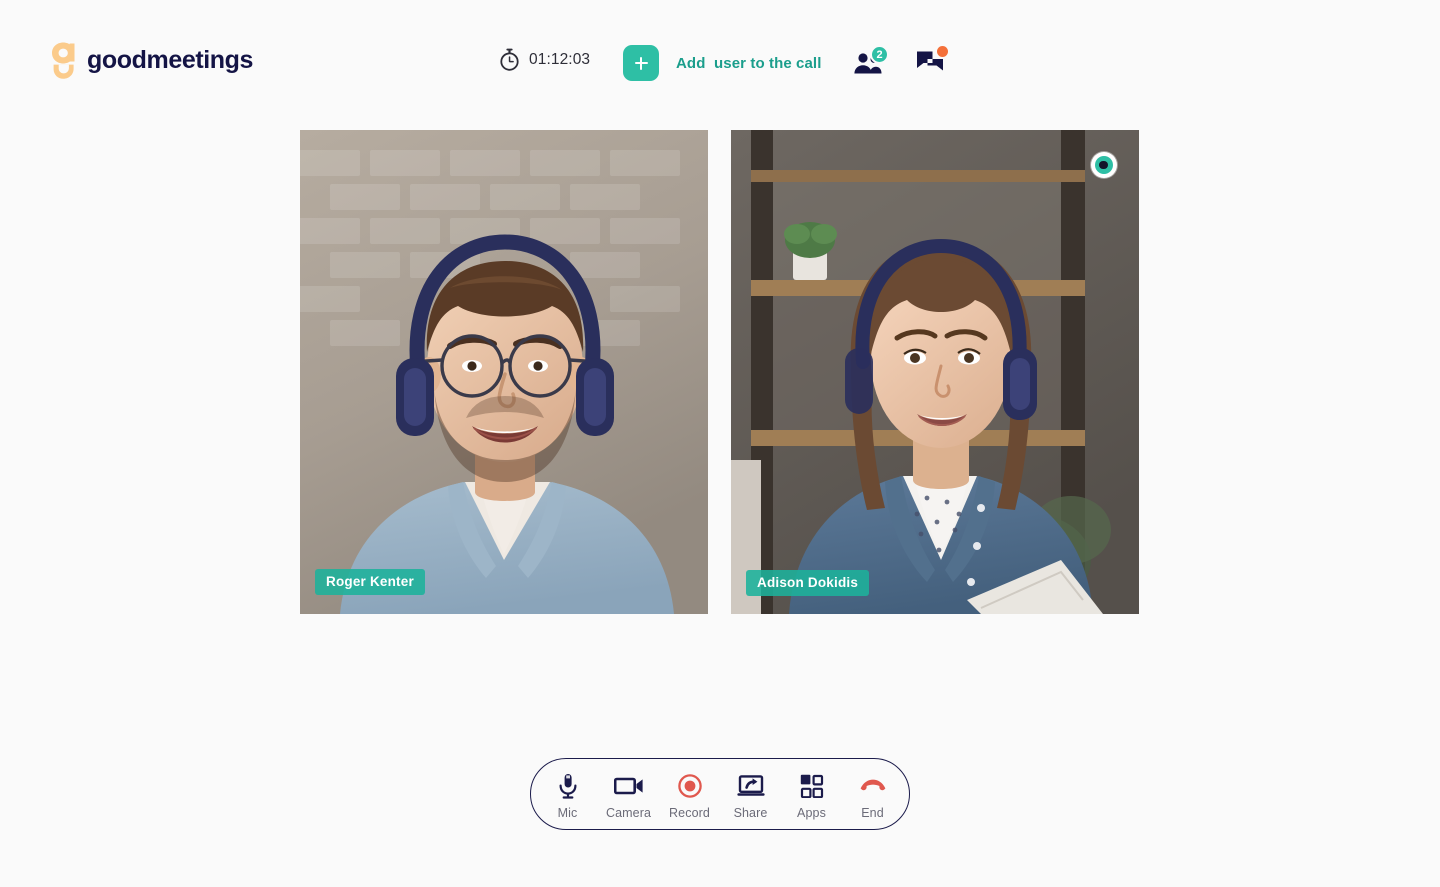 This screenshot has height=887, width=1440. I want to click on share-label: Share, so click(750, 813).